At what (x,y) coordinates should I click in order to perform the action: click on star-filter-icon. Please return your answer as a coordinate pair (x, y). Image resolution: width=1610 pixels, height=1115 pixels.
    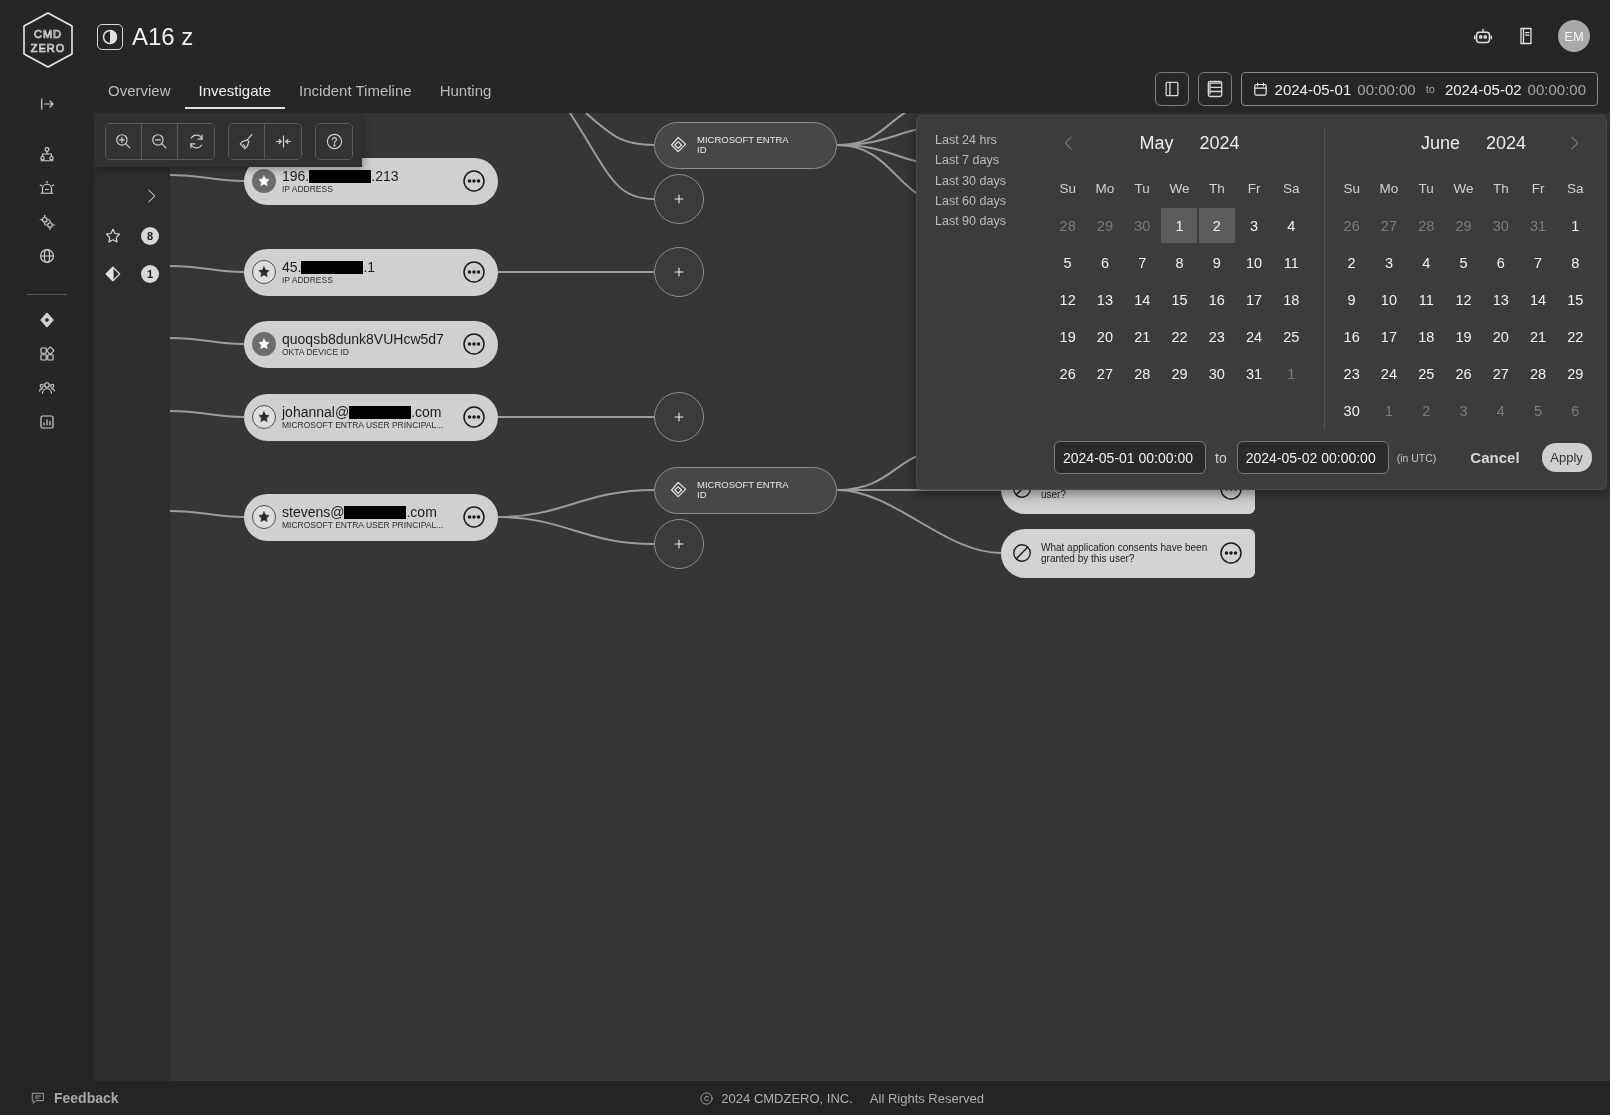
    Looking at the image, I should click on (113, 236).